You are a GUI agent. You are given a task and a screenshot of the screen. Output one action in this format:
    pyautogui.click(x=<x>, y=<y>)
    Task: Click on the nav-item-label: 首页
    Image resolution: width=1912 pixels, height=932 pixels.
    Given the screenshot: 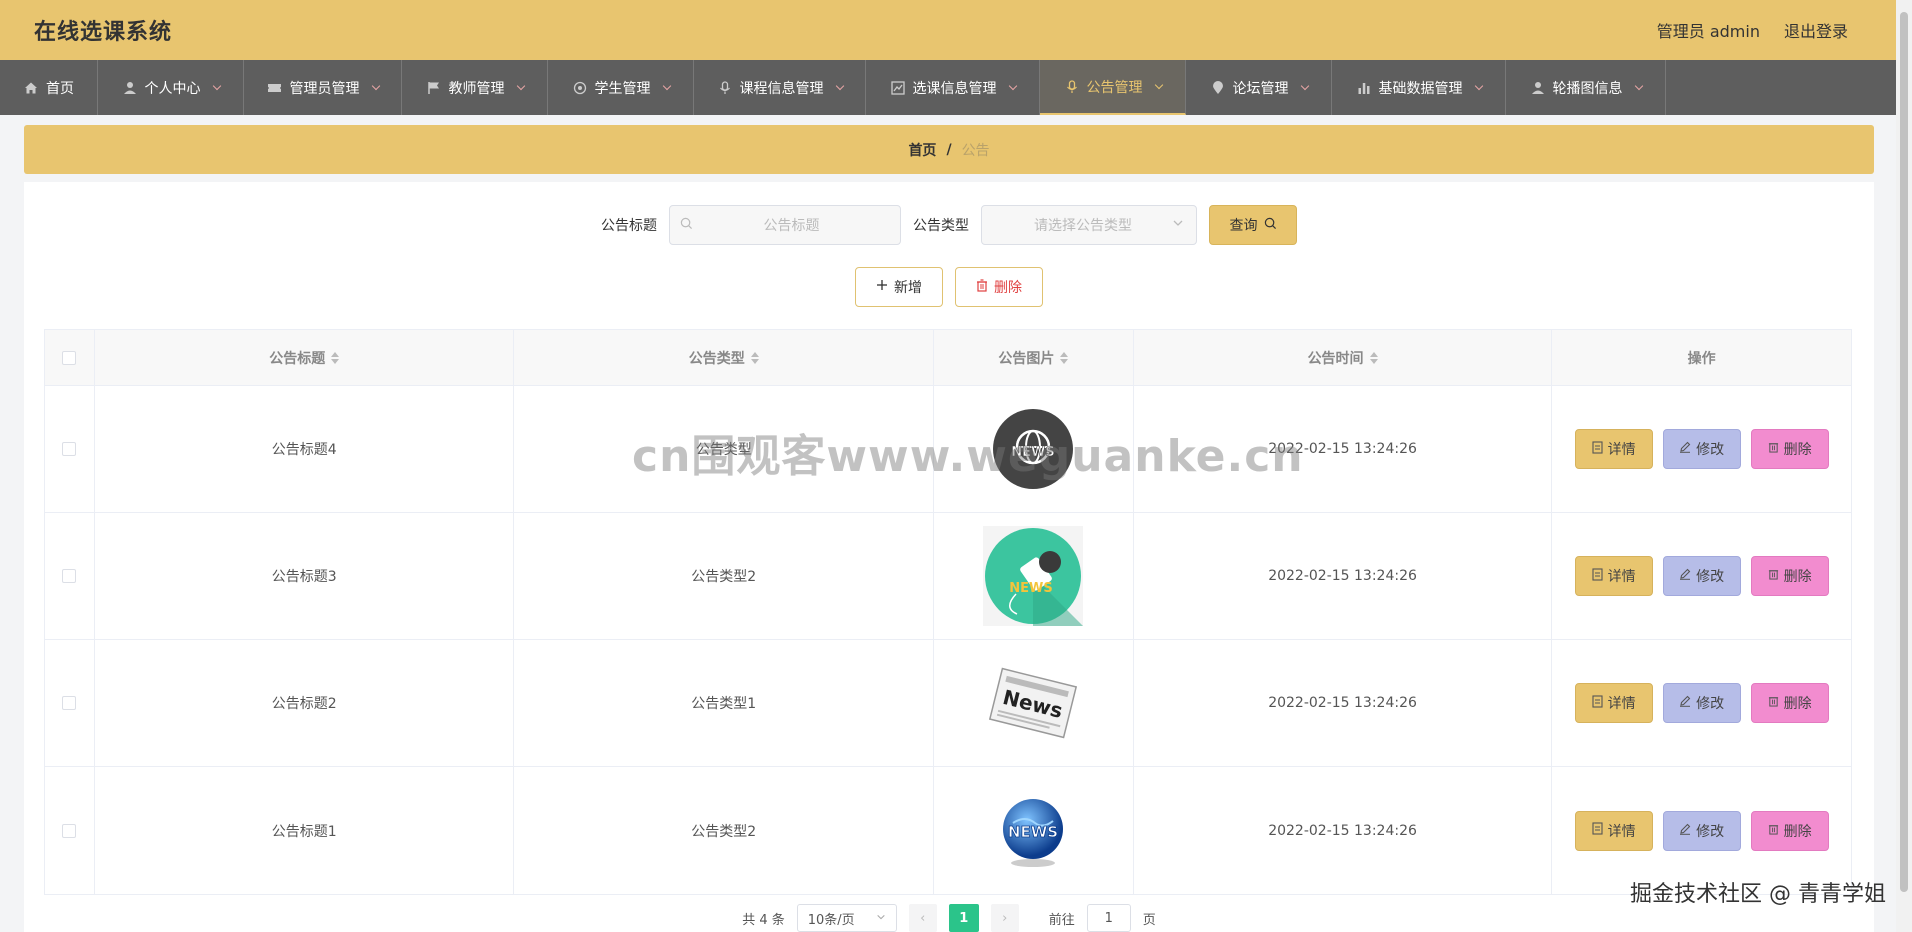 What is the action you would take?
    pyautogui.click(x=60, y=88)
    